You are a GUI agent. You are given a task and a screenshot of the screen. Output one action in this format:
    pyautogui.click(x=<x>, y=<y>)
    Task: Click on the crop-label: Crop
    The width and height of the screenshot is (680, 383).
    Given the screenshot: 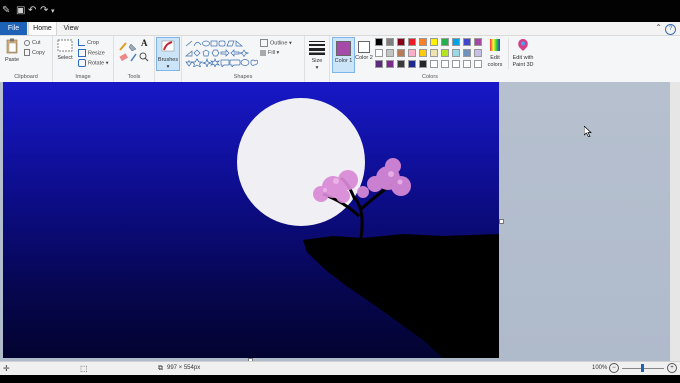 What is the action you would take?
    pyautogui.click(x=93, y=43)
    